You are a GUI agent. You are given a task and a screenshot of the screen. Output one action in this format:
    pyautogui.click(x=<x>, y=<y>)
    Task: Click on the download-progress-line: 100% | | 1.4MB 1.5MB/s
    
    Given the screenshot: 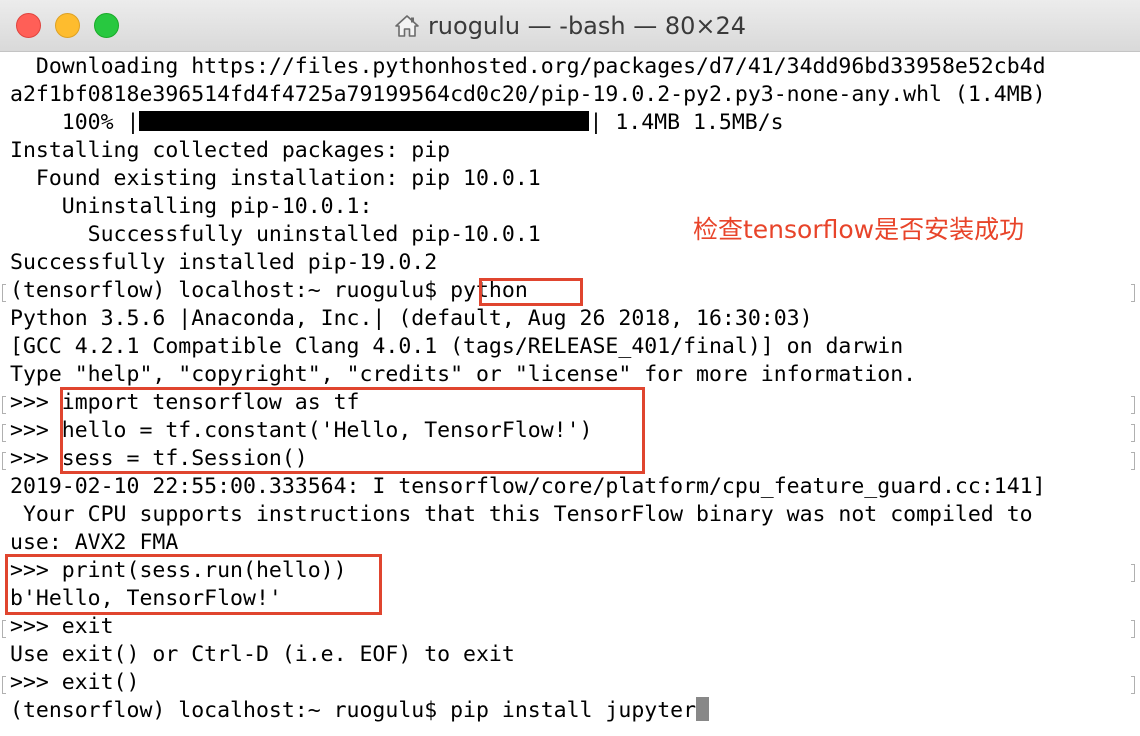 What is the action you would take?
    pyautogui.click(x=397, y=123)
    